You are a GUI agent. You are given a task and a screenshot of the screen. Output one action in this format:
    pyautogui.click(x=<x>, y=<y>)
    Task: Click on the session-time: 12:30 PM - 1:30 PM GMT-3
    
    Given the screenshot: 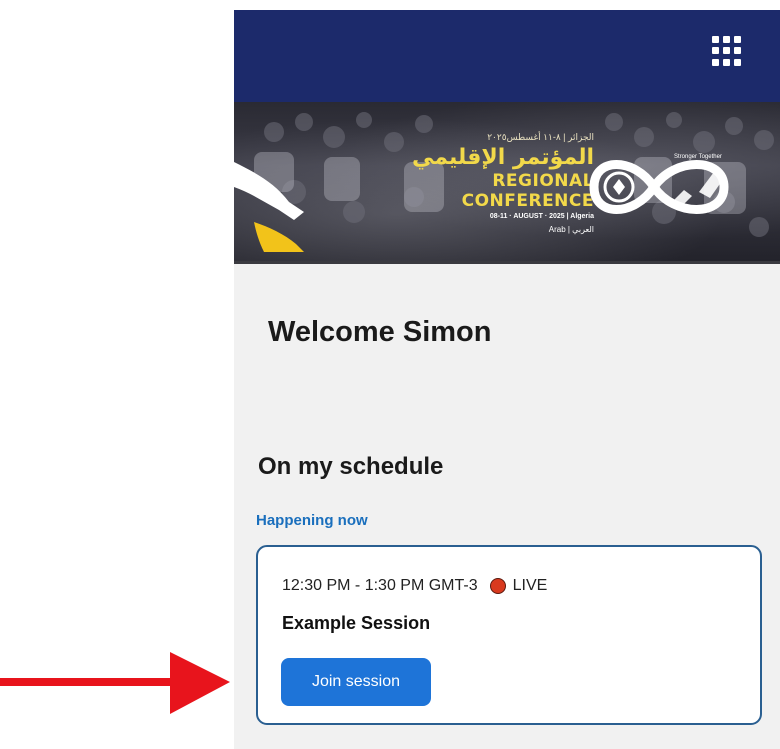 What is the action you would take?
    pyautogui.click(x=380, y=585)
    